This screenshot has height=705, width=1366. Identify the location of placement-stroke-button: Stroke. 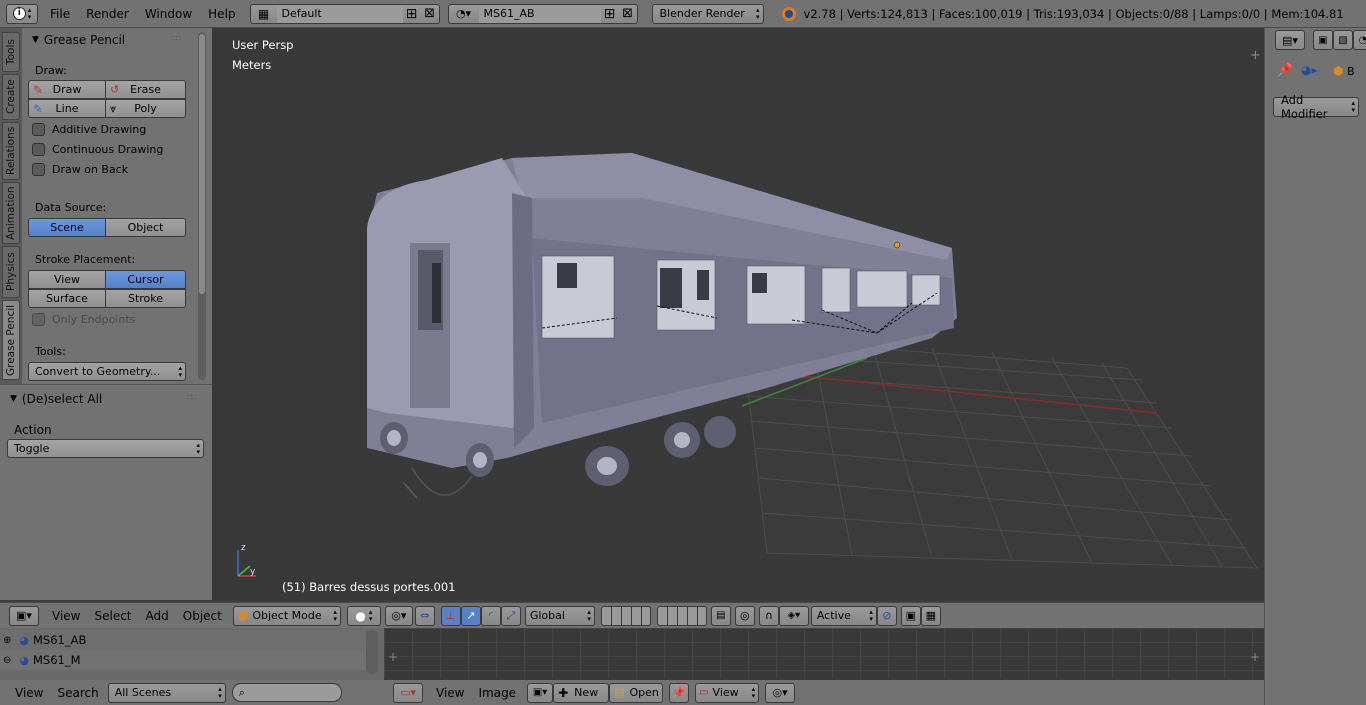
(145, 298).